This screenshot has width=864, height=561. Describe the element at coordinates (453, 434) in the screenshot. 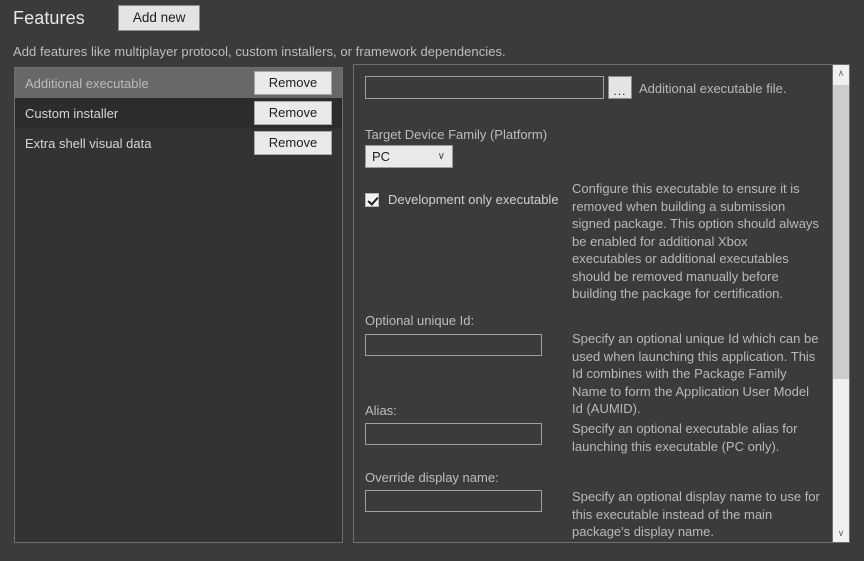

I see `alias-input` at that location.